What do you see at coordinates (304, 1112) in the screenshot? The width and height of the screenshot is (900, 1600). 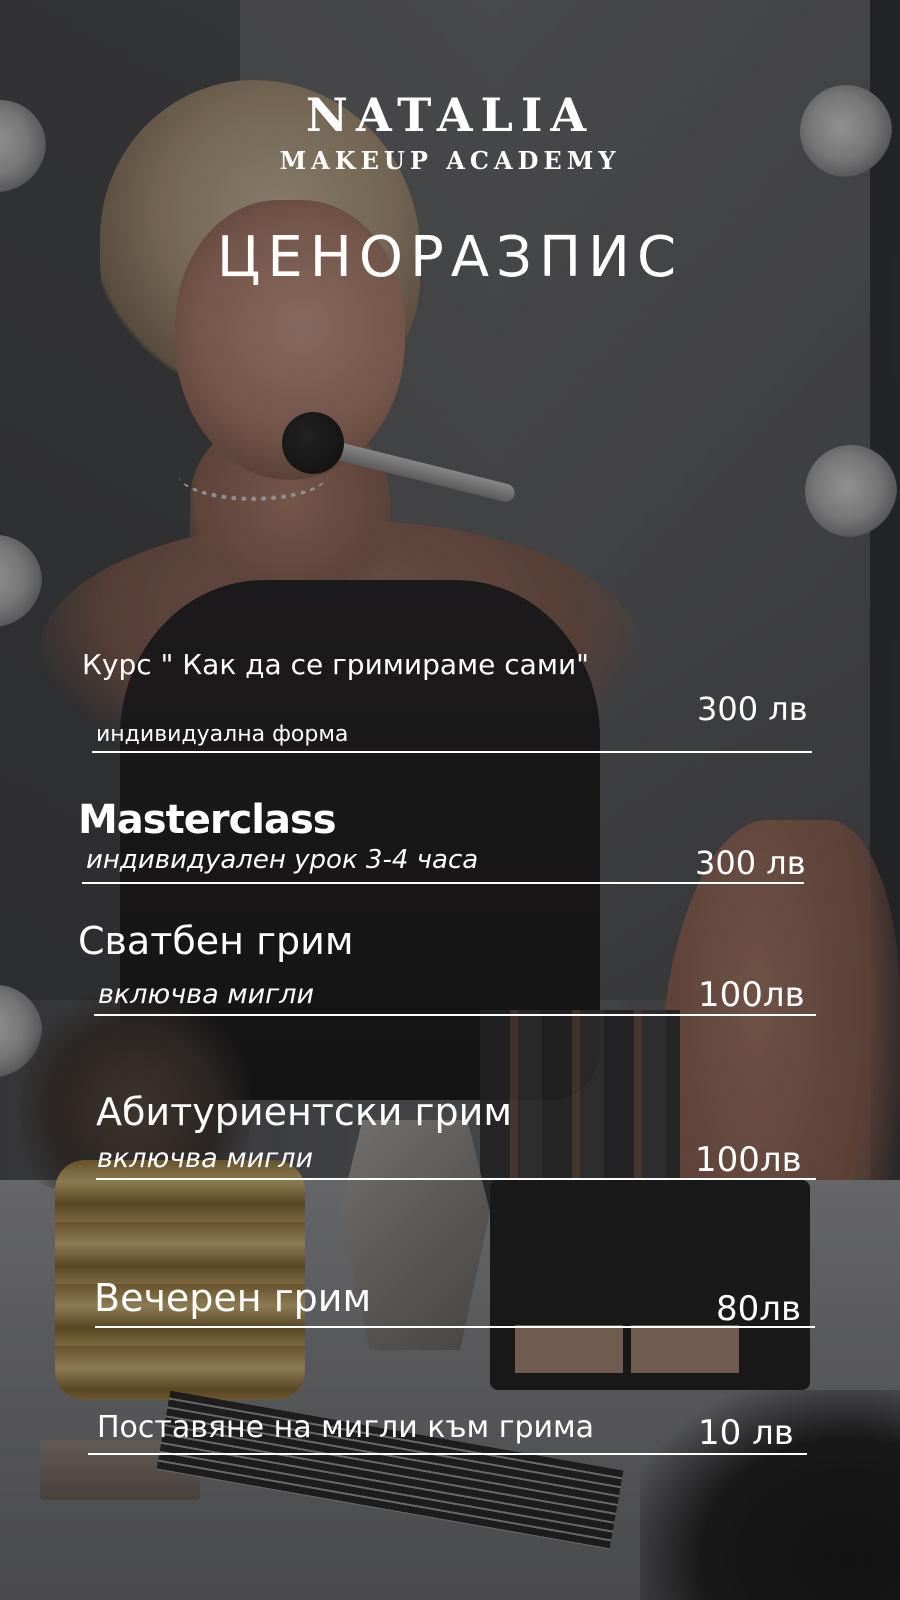 I see `item-title: Абитуриентски грим` at bounding box center [304, 1112].